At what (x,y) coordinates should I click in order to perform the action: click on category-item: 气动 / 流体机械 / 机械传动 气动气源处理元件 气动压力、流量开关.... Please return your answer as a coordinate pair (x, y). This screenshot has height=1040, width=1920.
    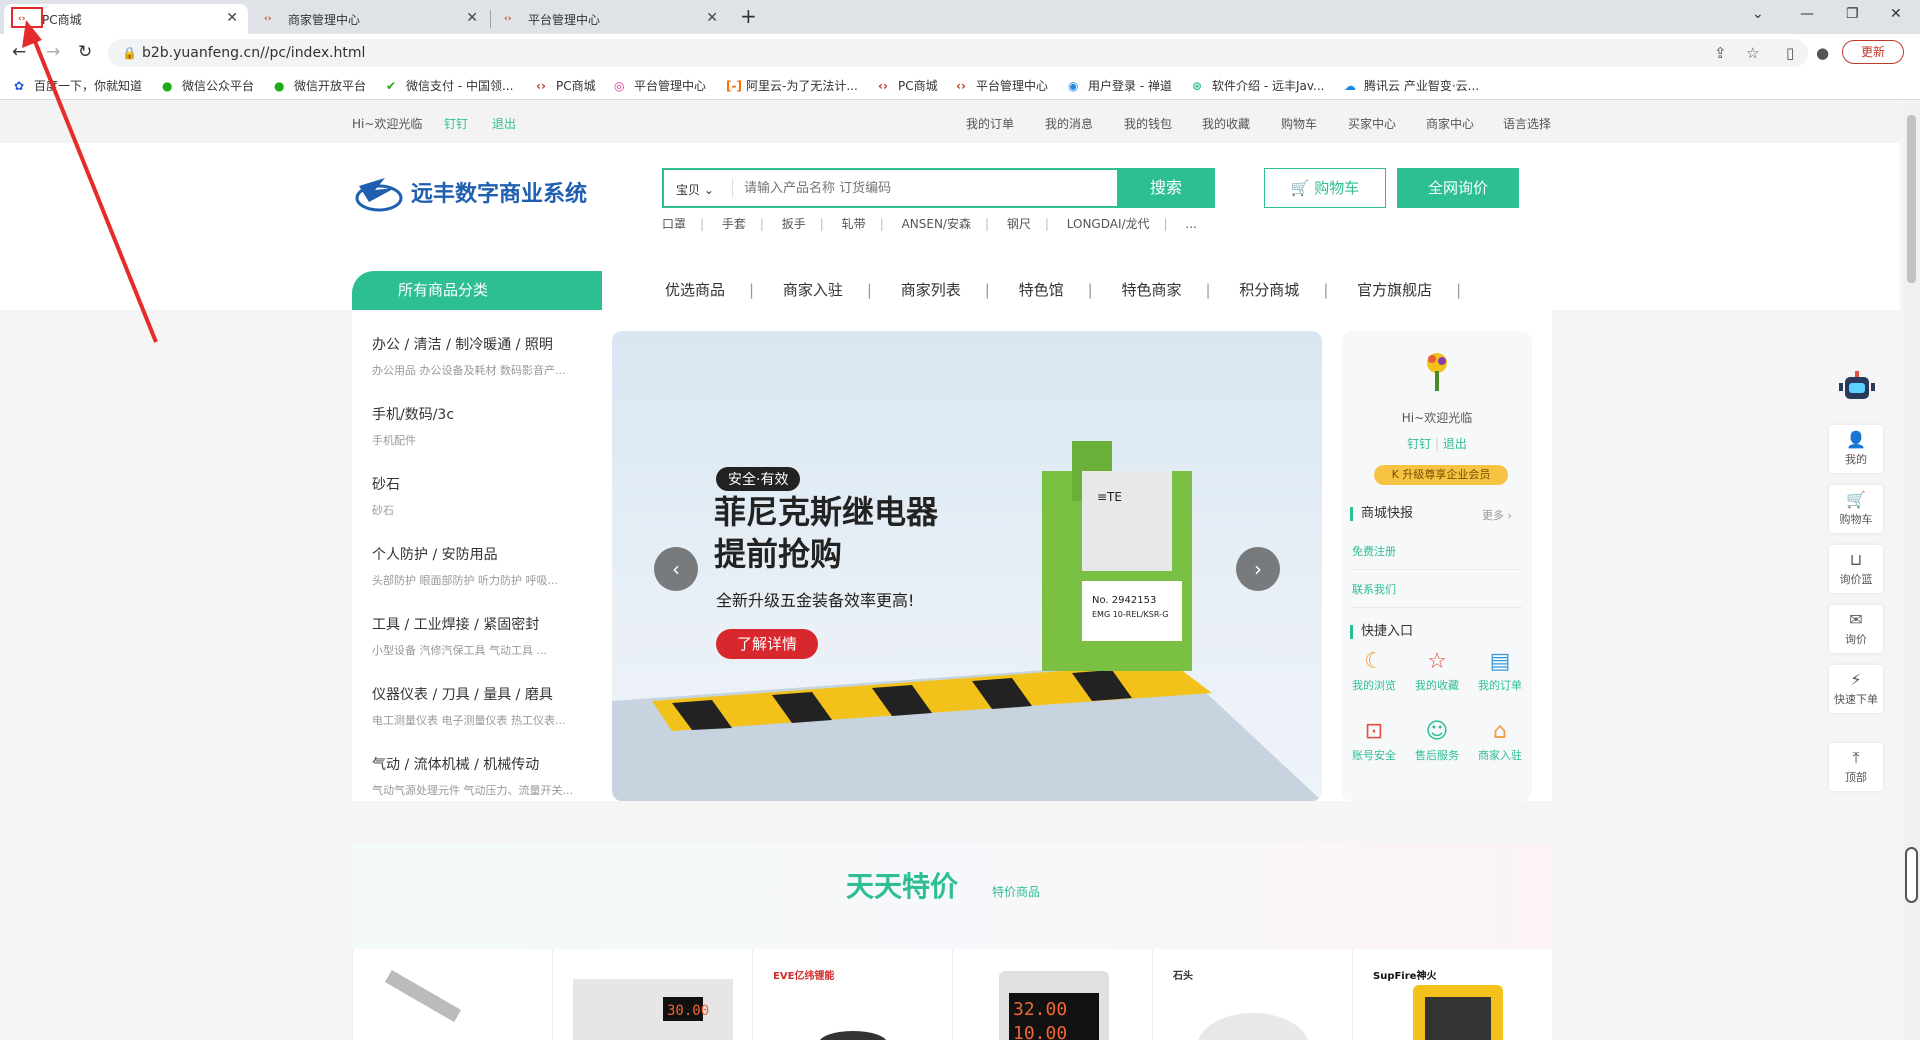
    Looking at the image, I should click on (482, 776).